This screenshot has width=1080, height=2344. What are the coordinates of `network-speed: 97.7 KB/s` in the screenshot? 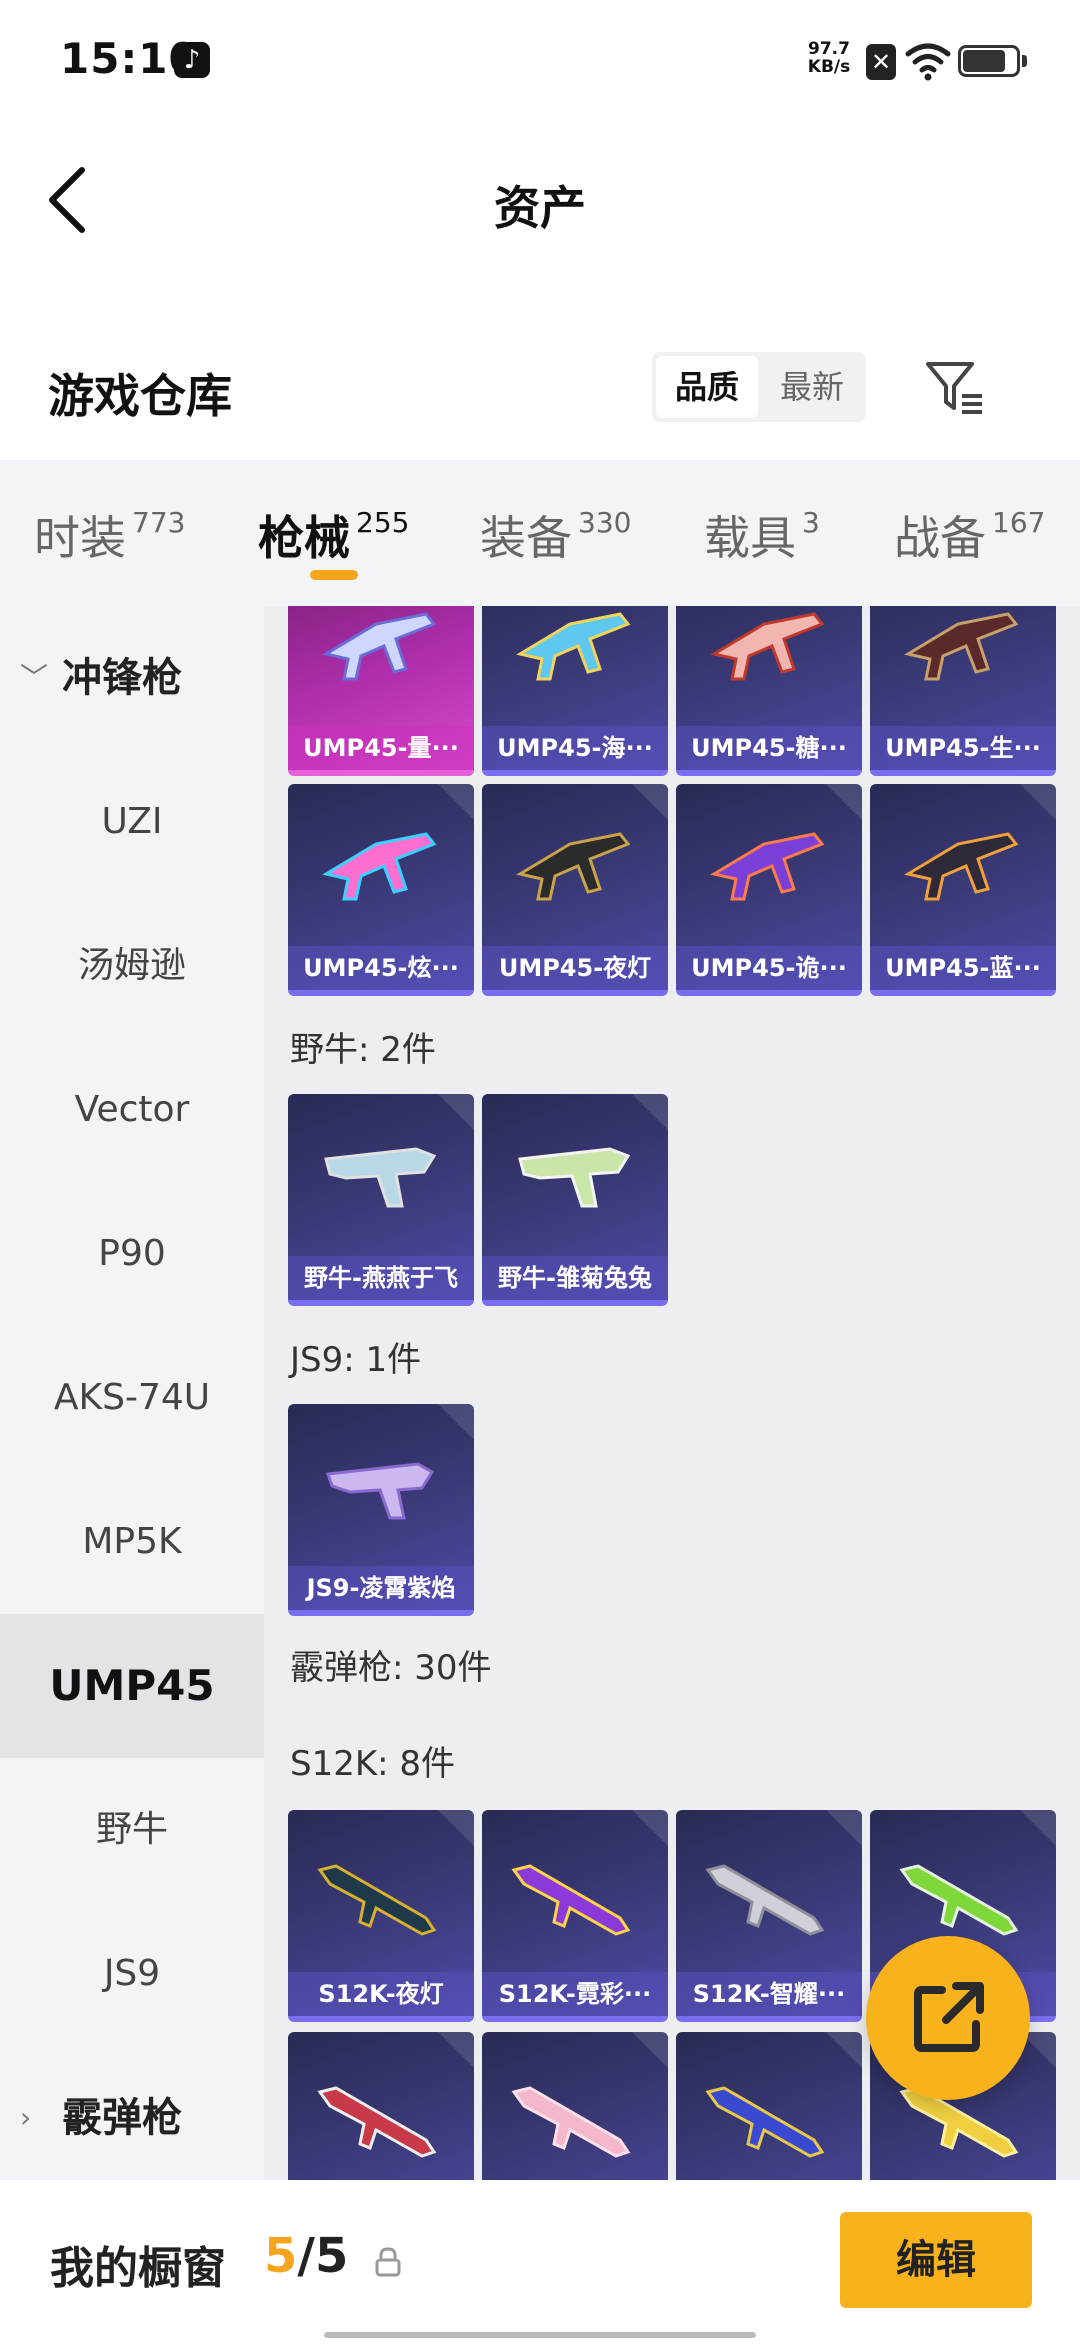 It's located at (829, 58).